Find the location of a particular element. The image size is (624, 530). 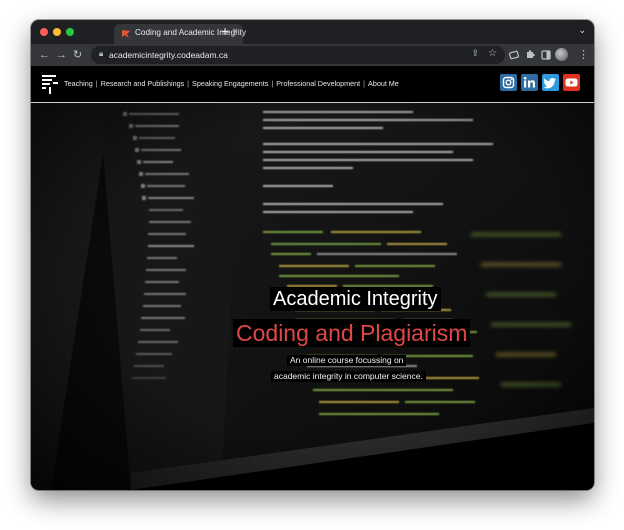

extension-icon is located at coordinates (514, 55).